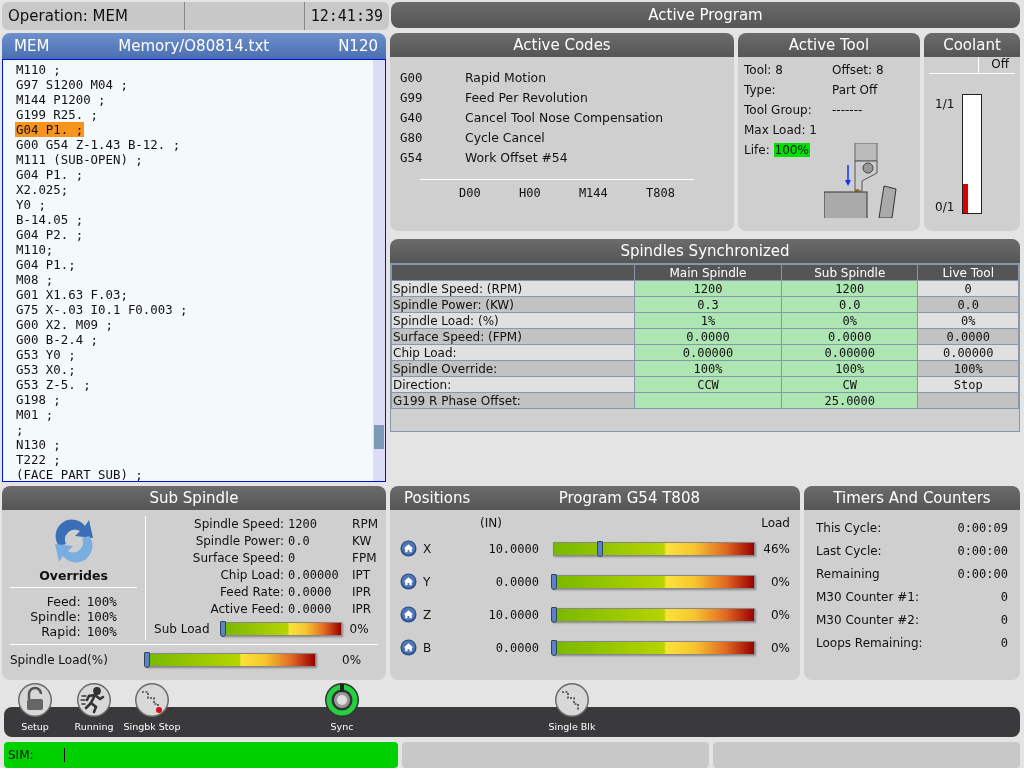 Image resolution: width=1024 pixels, height=768 pixels. What do you see at coordinates (379, 270) in the screenshot?
I see `scrollbar` at bounding box center [379, 270].